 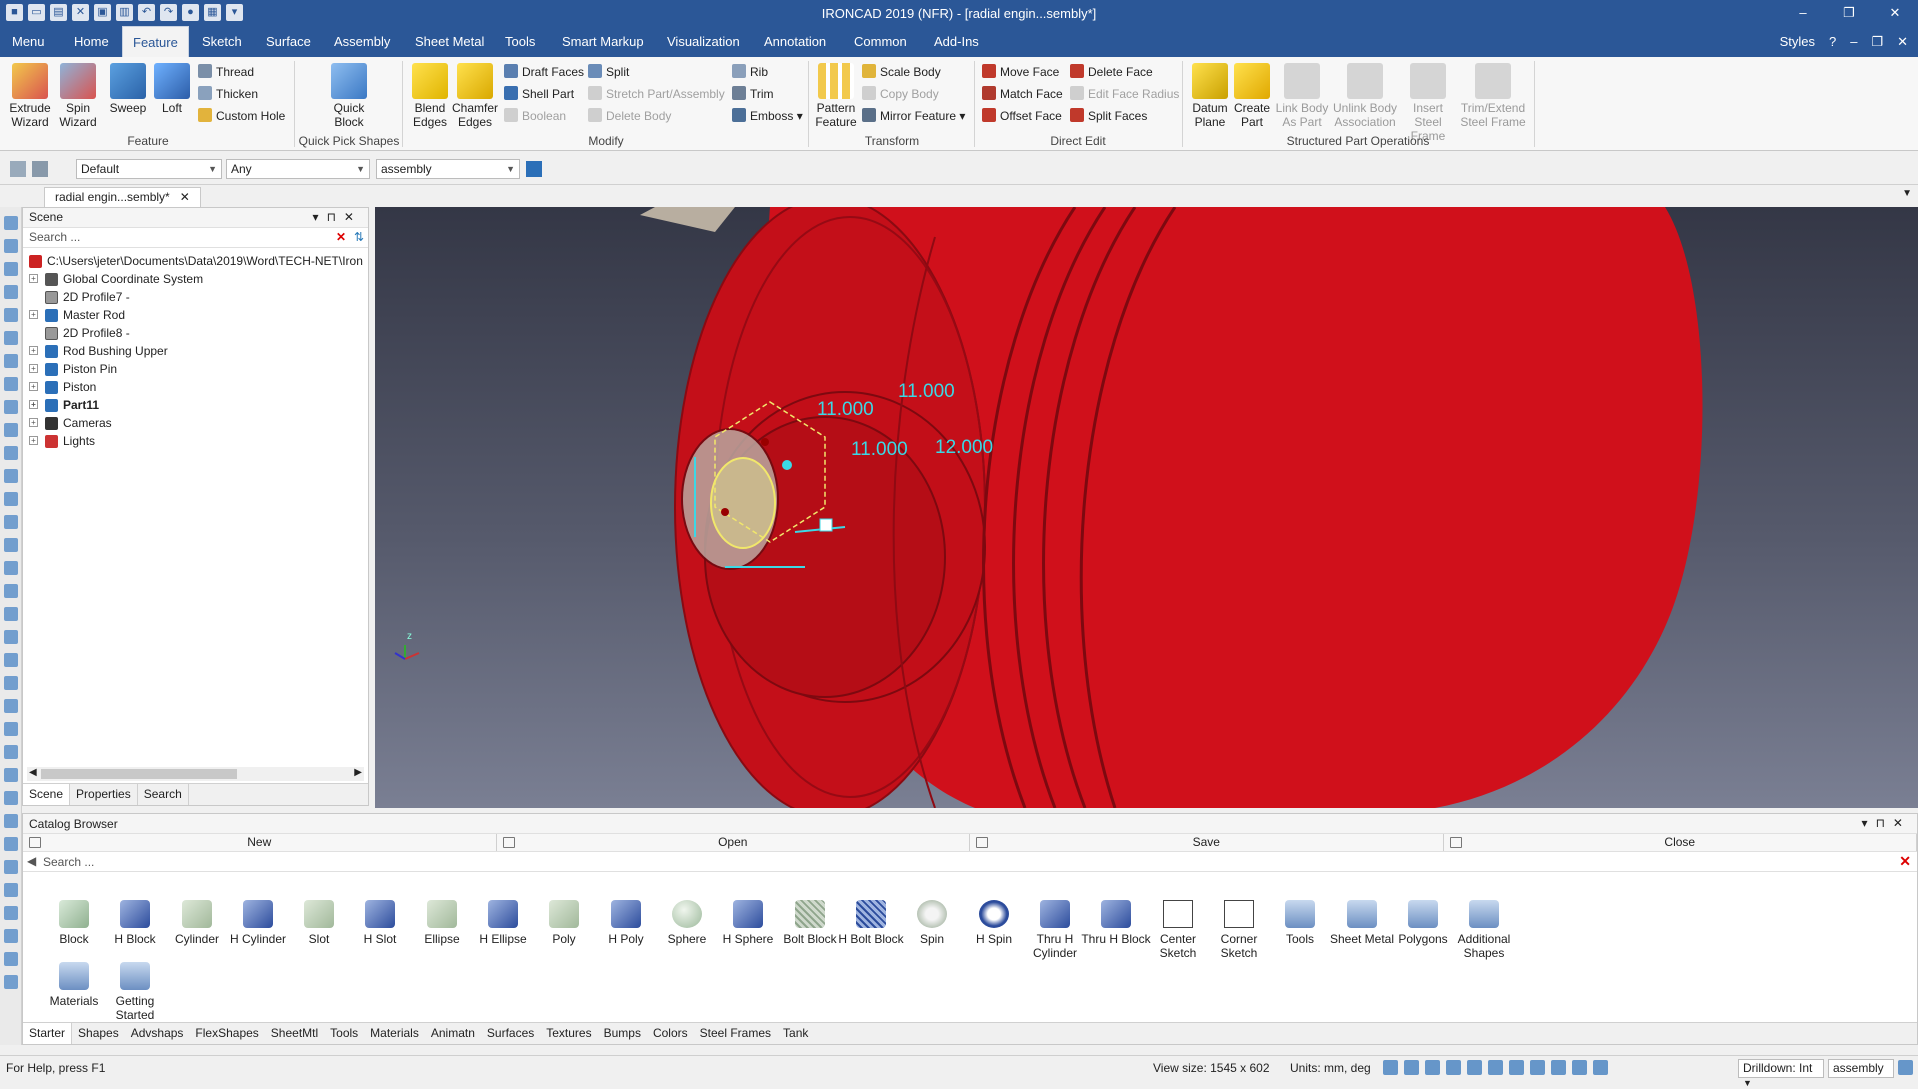 I want to click on catalog-item-sheet-metal: Sheet Metal, so click(x=1362, y=923).